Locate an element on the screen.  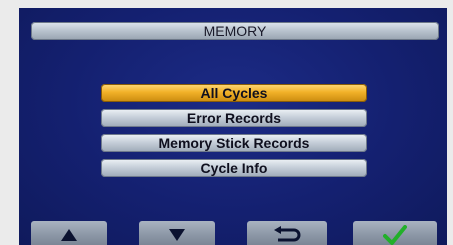
checkmark-icon is located at coordinates (395, 235).